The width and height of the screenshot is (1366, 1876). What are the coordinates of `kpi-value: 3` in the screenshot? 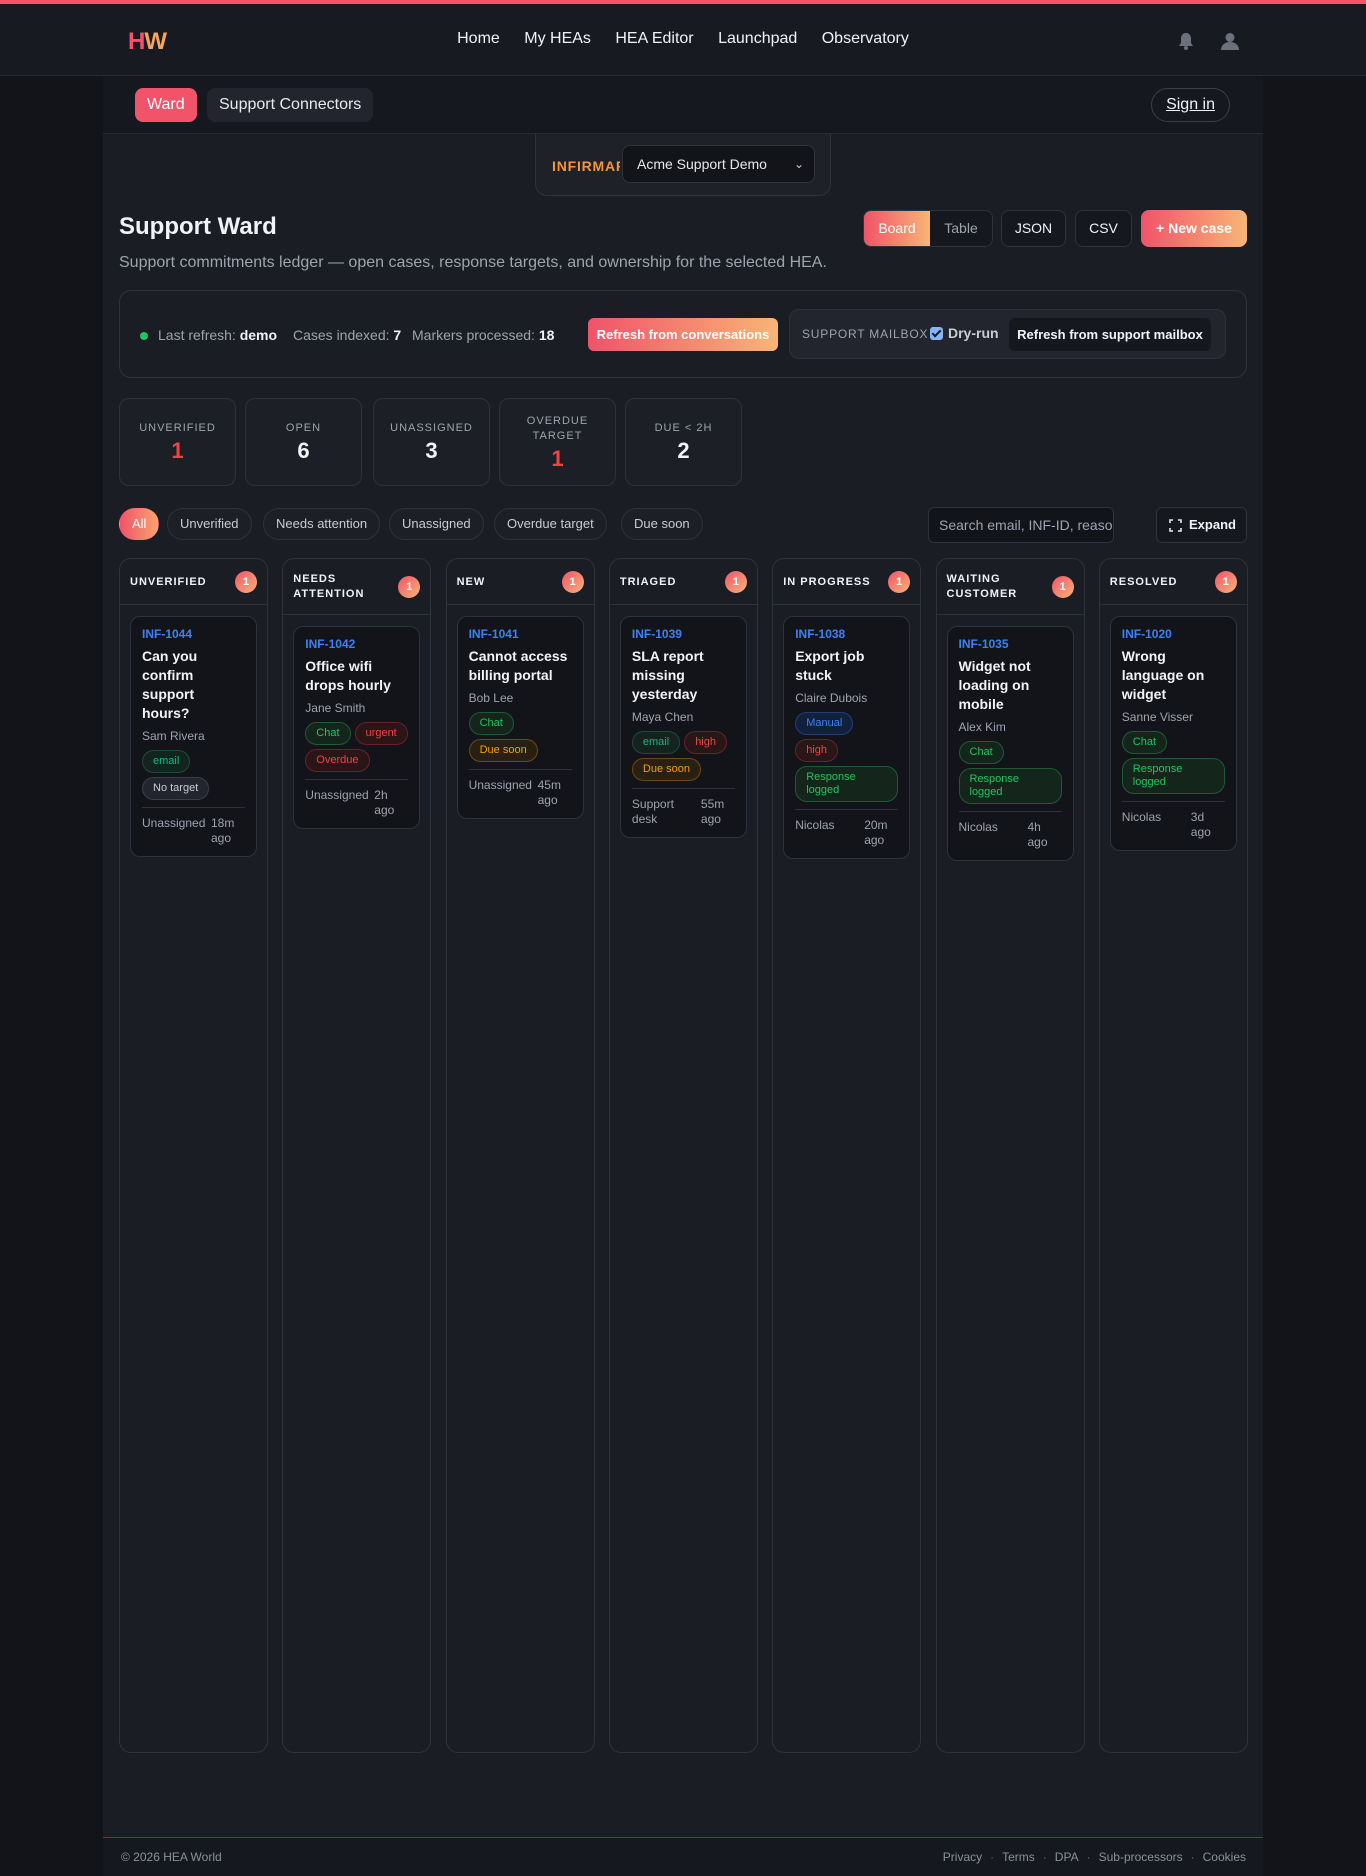 It's located at (431, 450).